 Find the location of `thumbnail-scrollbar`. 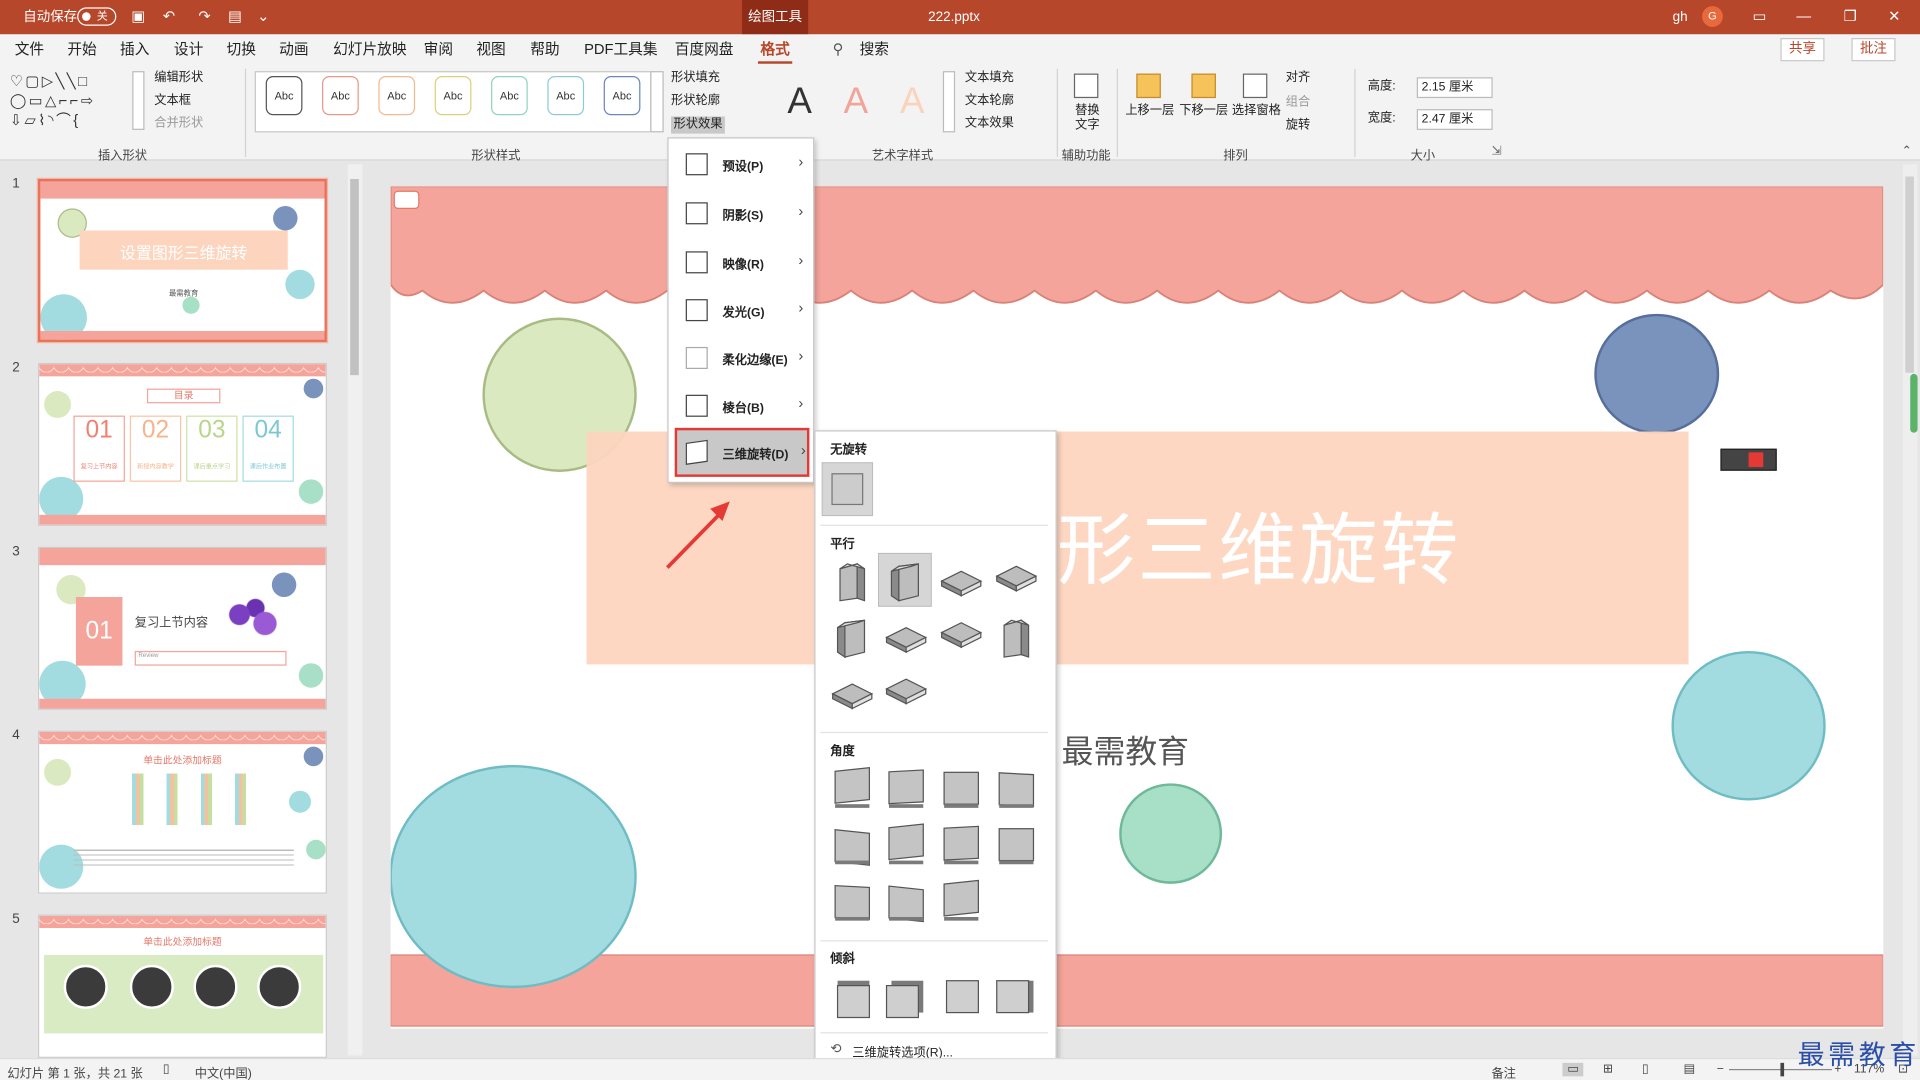

thumbnail-scrollbar is located at coordinates (355, 610).